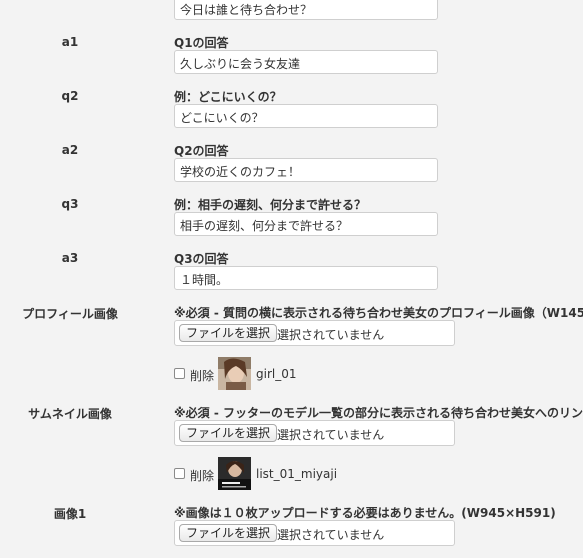 This screenshot has width=583, height=558. Describe the element at coordinates (201, 259) in the screenshot. I see `field-title-a3: Q3の回答` at that location.